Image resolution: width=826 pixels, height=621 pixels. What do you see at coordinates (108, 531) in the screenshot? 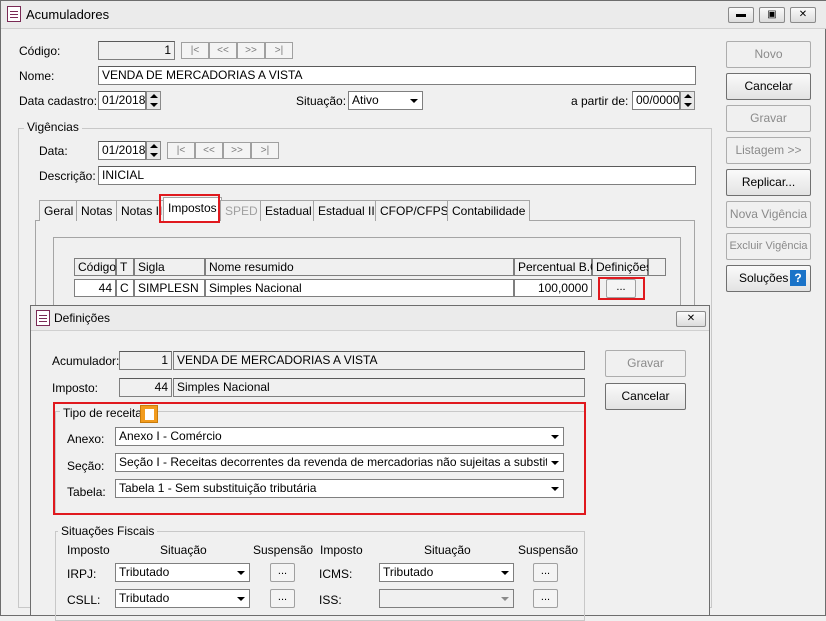
I see `situacoes-fiscais-title: Situações Fiscais` at bounding box center [108, 531].